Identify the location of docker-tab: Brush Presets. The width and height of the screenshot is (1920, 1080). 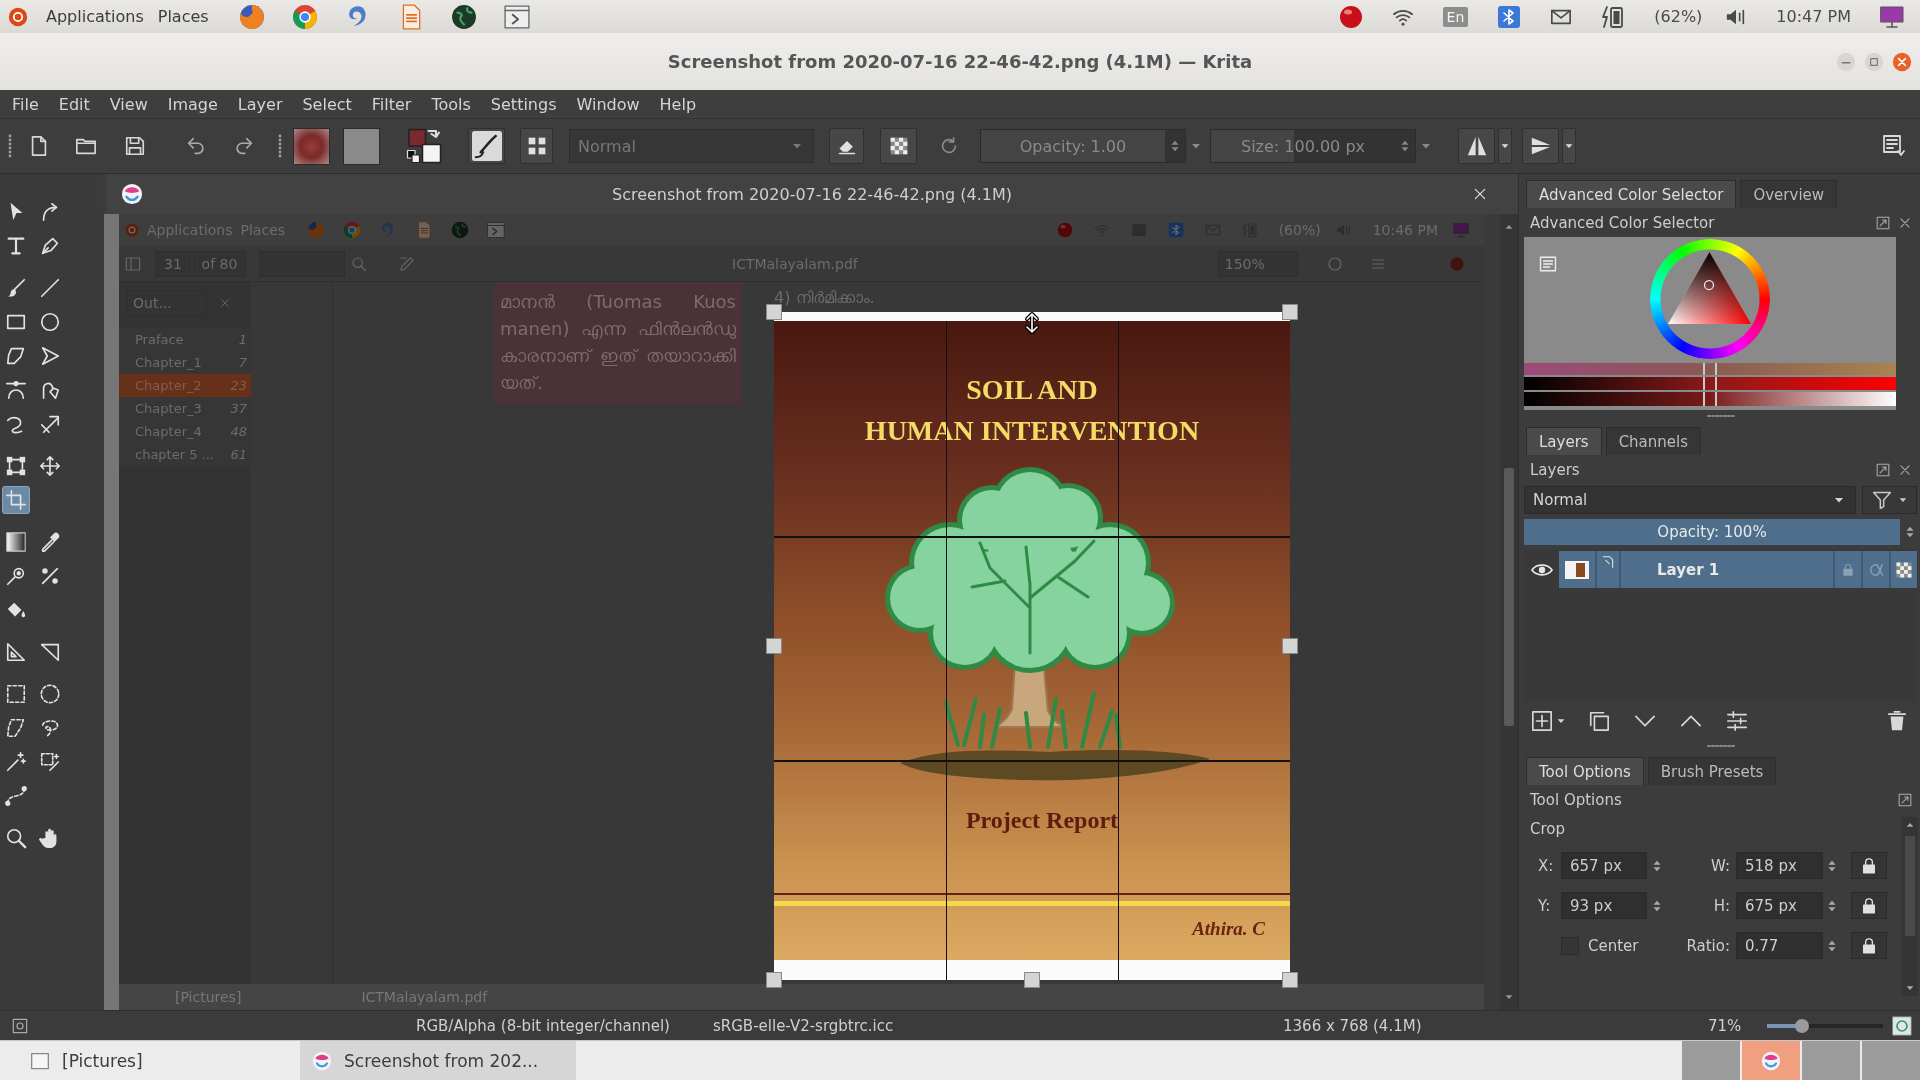
(1712, 771).